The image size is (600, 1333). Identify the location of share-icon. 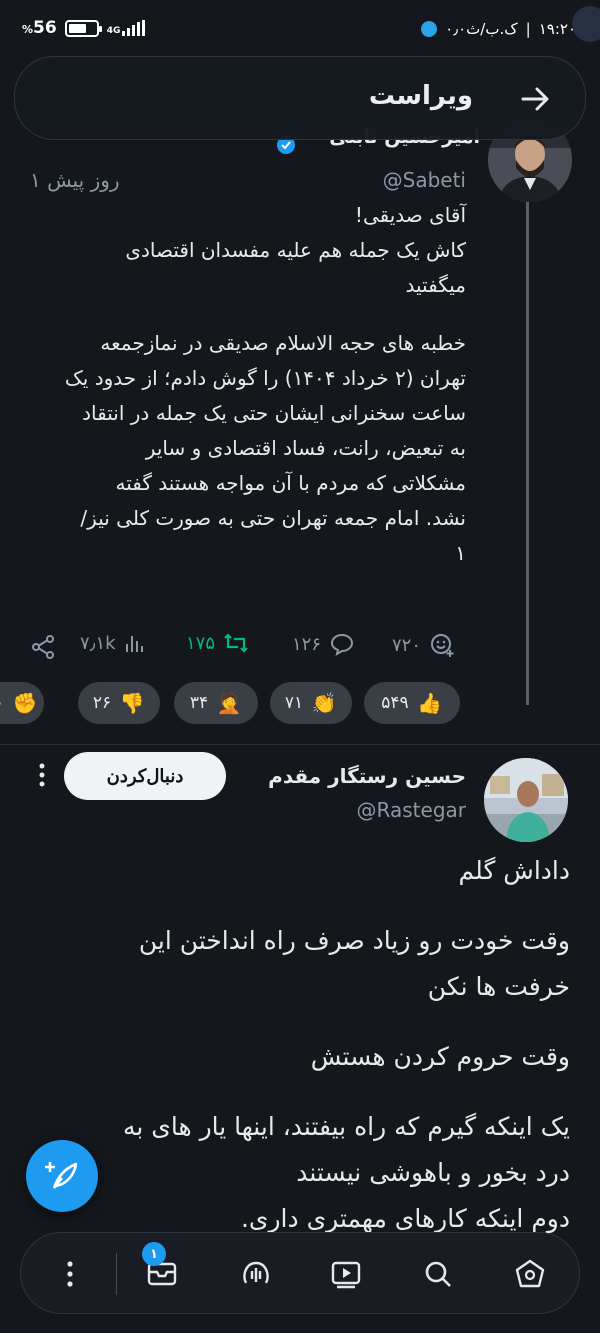
(43, 647).